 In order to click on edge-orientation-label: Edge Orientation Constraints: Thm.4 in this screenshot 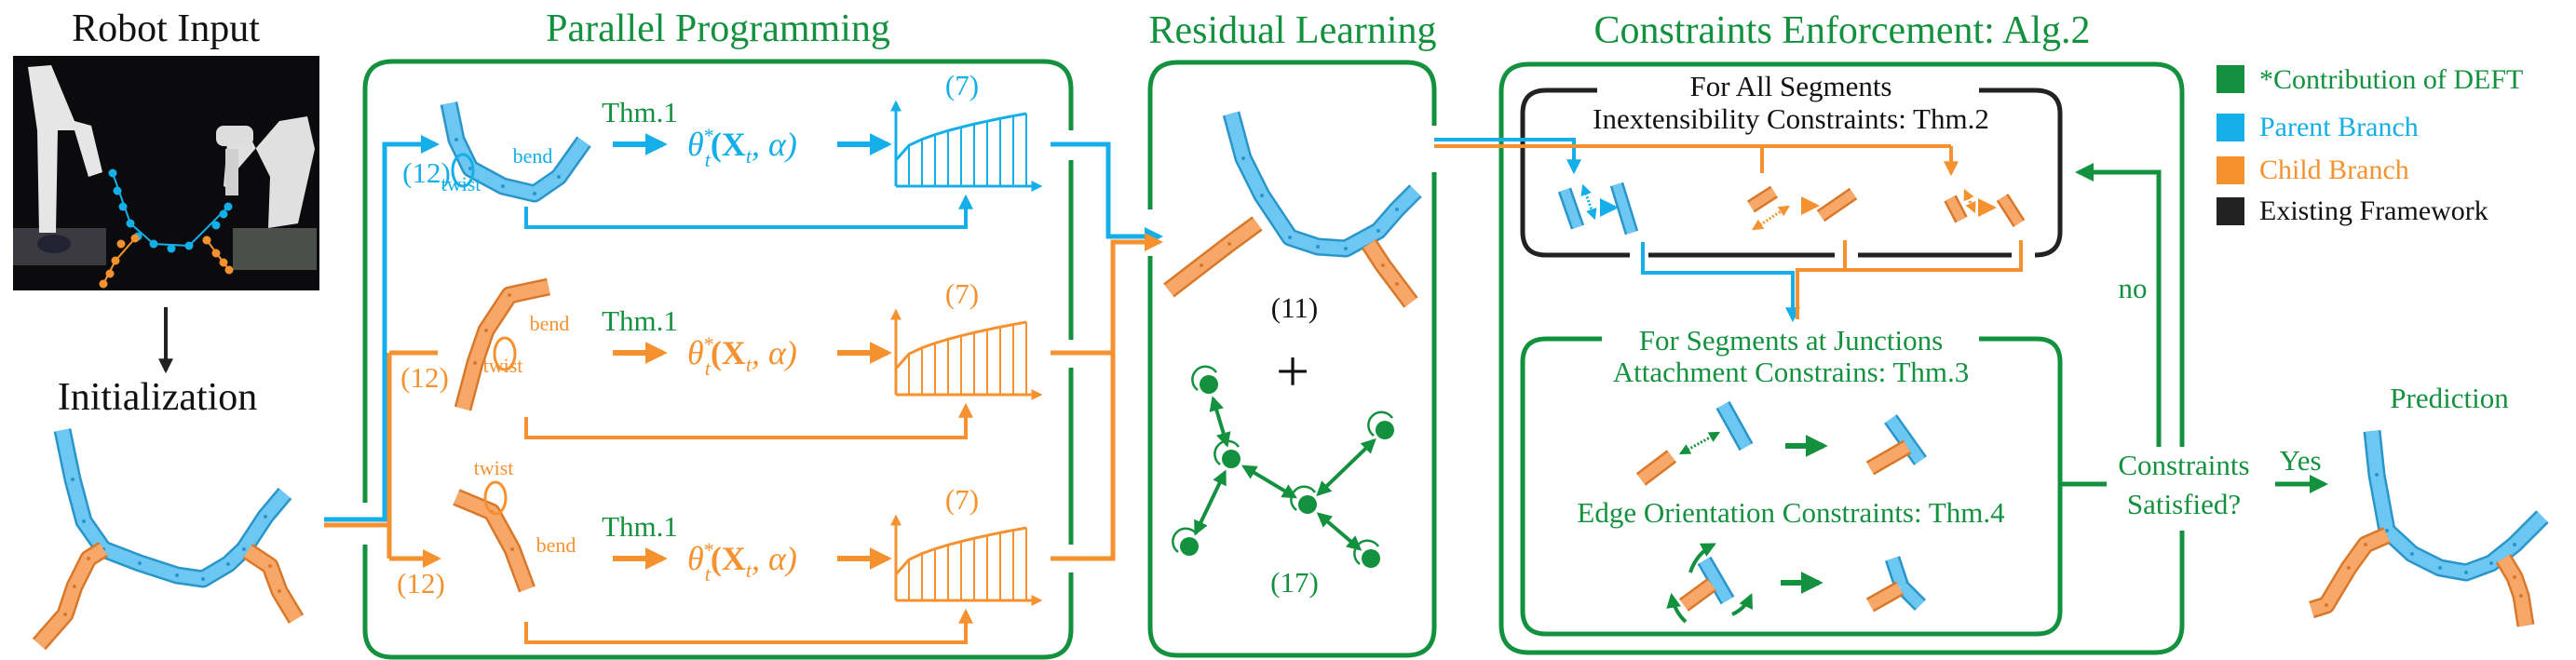, I will do `click(1791, 512)`.